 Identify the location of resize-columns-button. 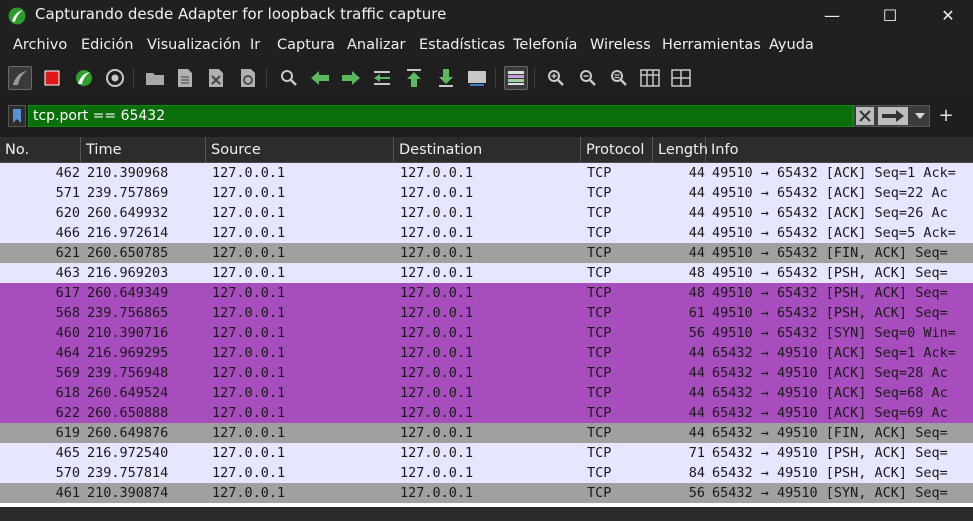
(650, 78).